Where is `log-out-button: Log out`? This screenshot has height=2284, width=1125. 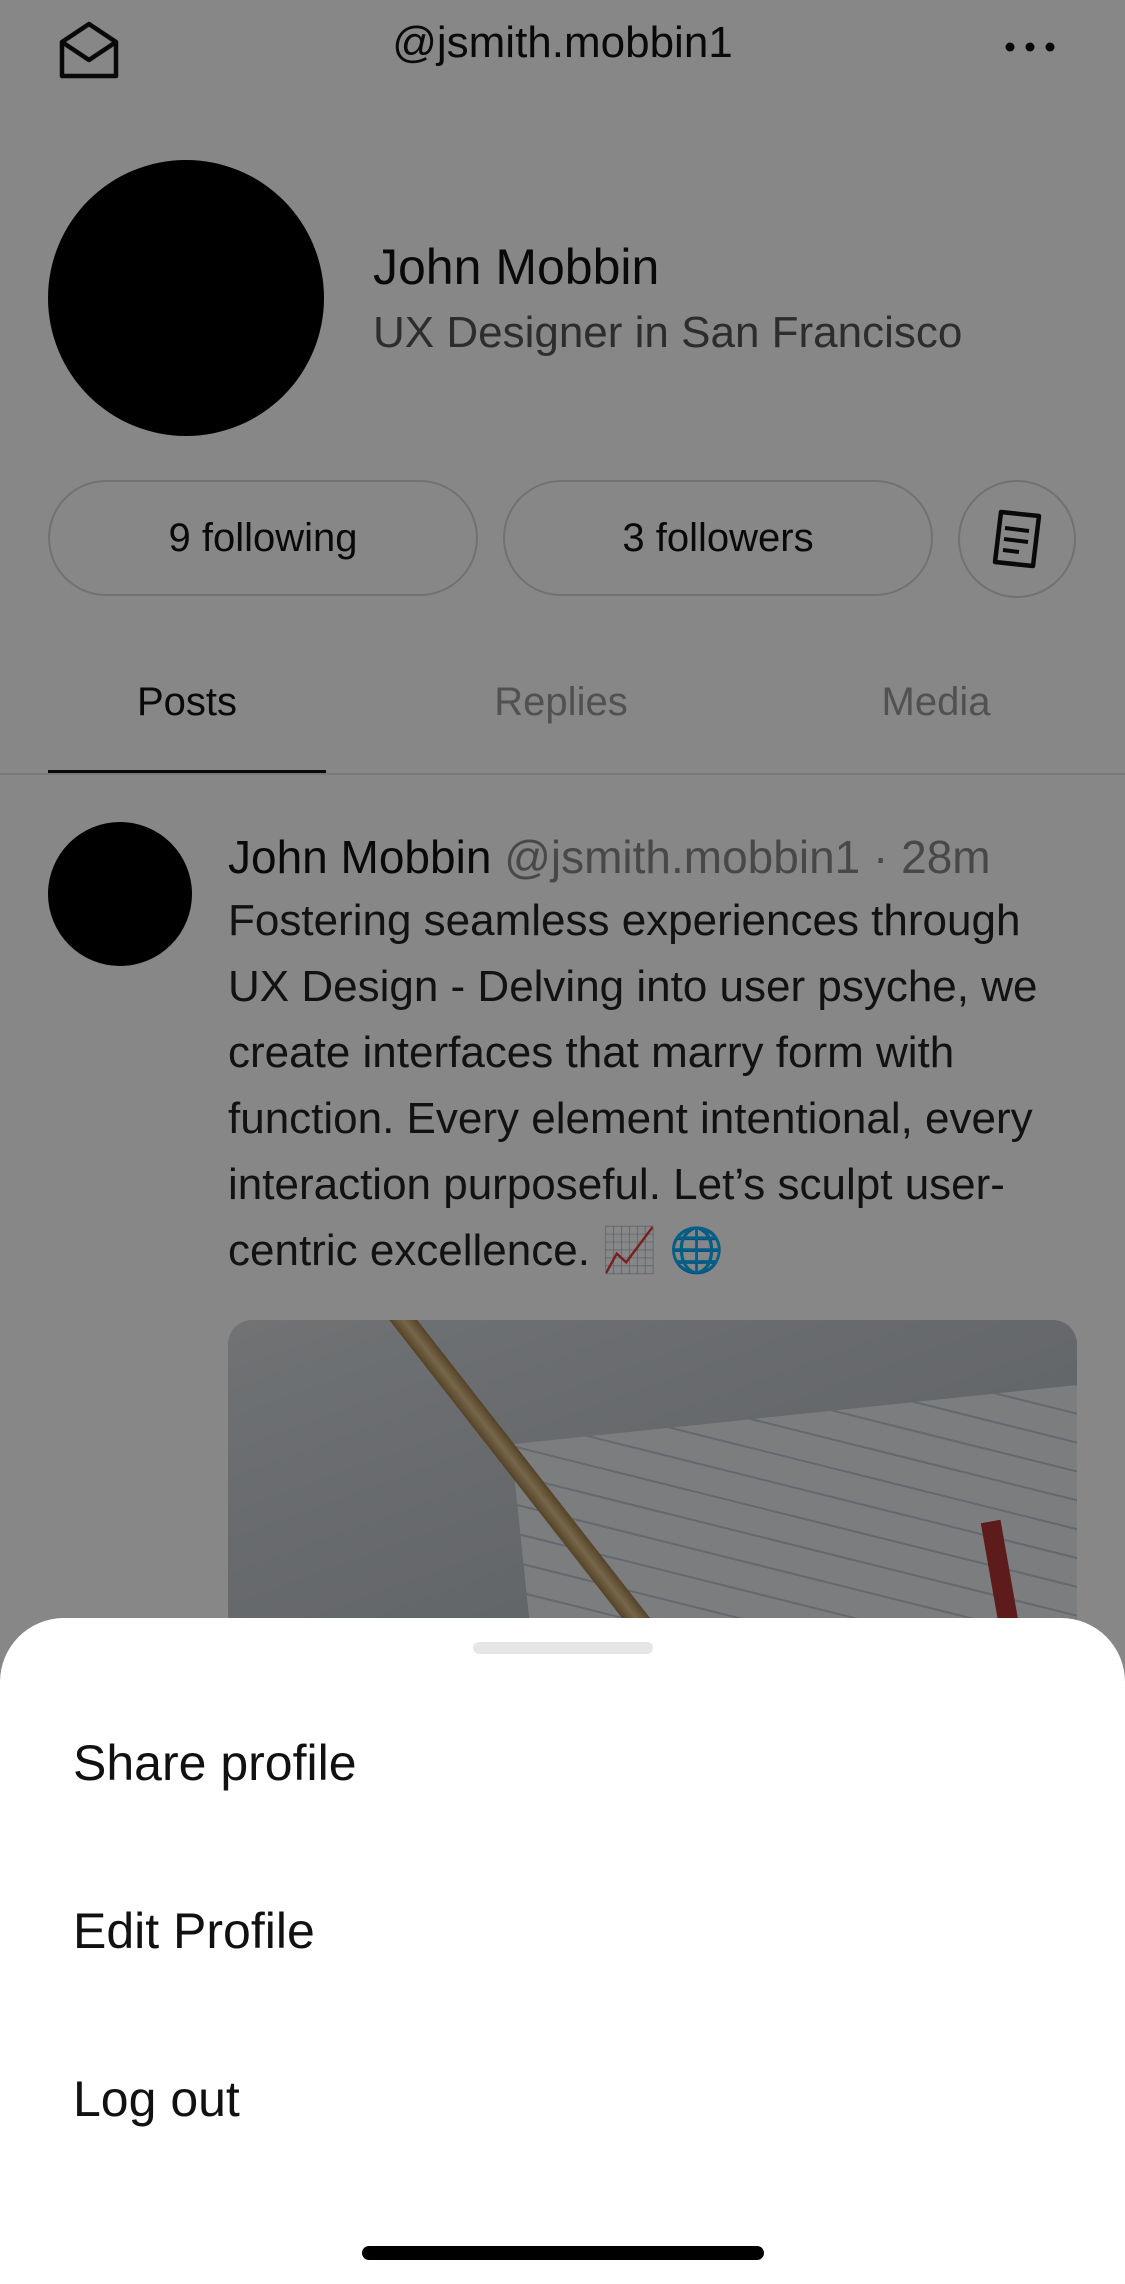 log-out-button: Log out is located at coordinates (156, 2099).